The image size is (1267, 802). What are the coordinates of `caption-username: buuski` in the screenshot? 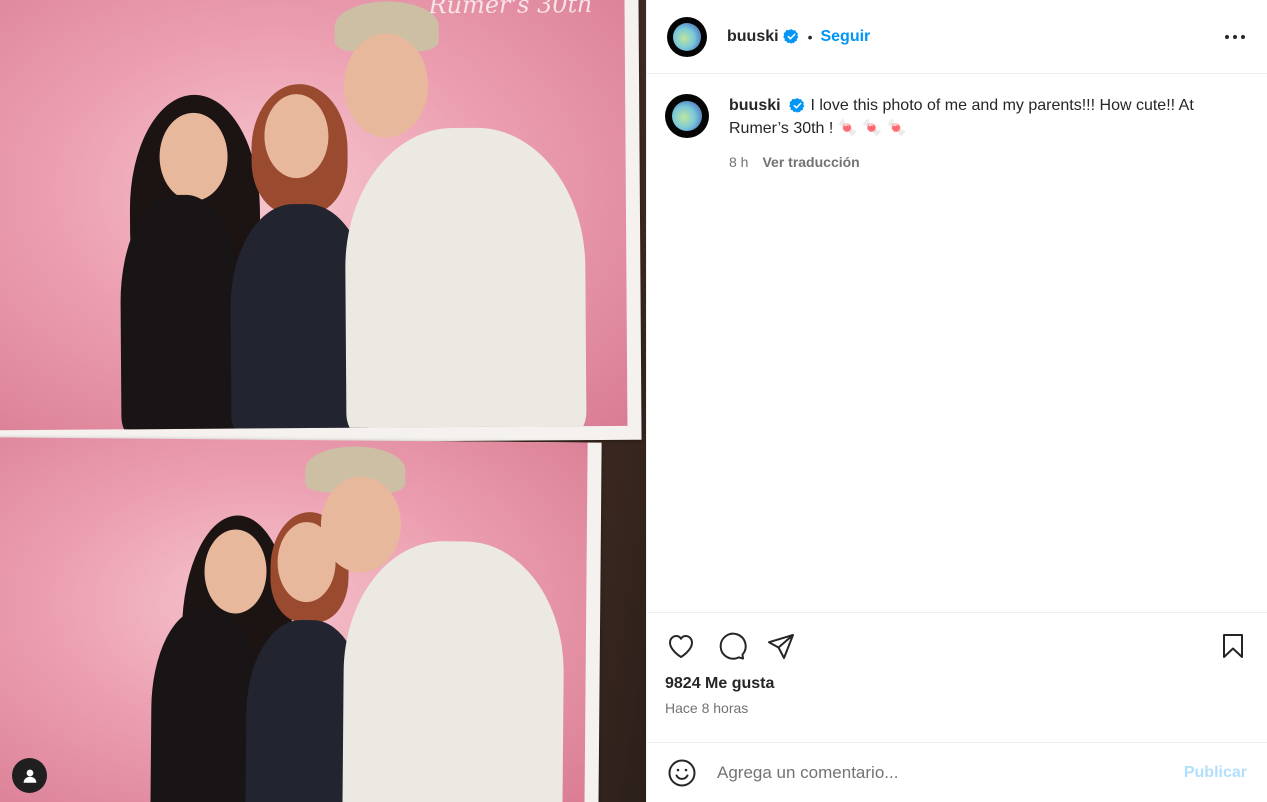 It's located at (755, 105).